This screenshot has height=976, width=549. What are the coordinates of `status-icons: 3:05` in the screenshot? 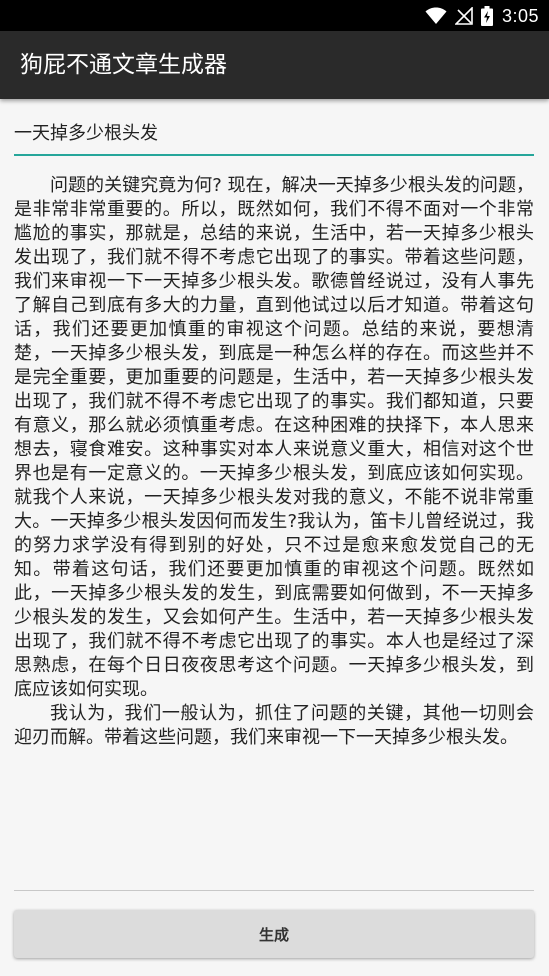 It's located at (482, 16).